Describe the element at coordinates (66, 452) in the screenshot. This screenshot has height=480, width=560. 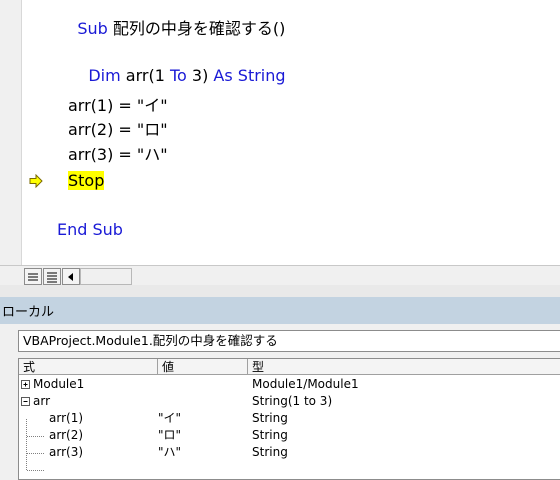
I see `row-expression: arr(3)` at that location.